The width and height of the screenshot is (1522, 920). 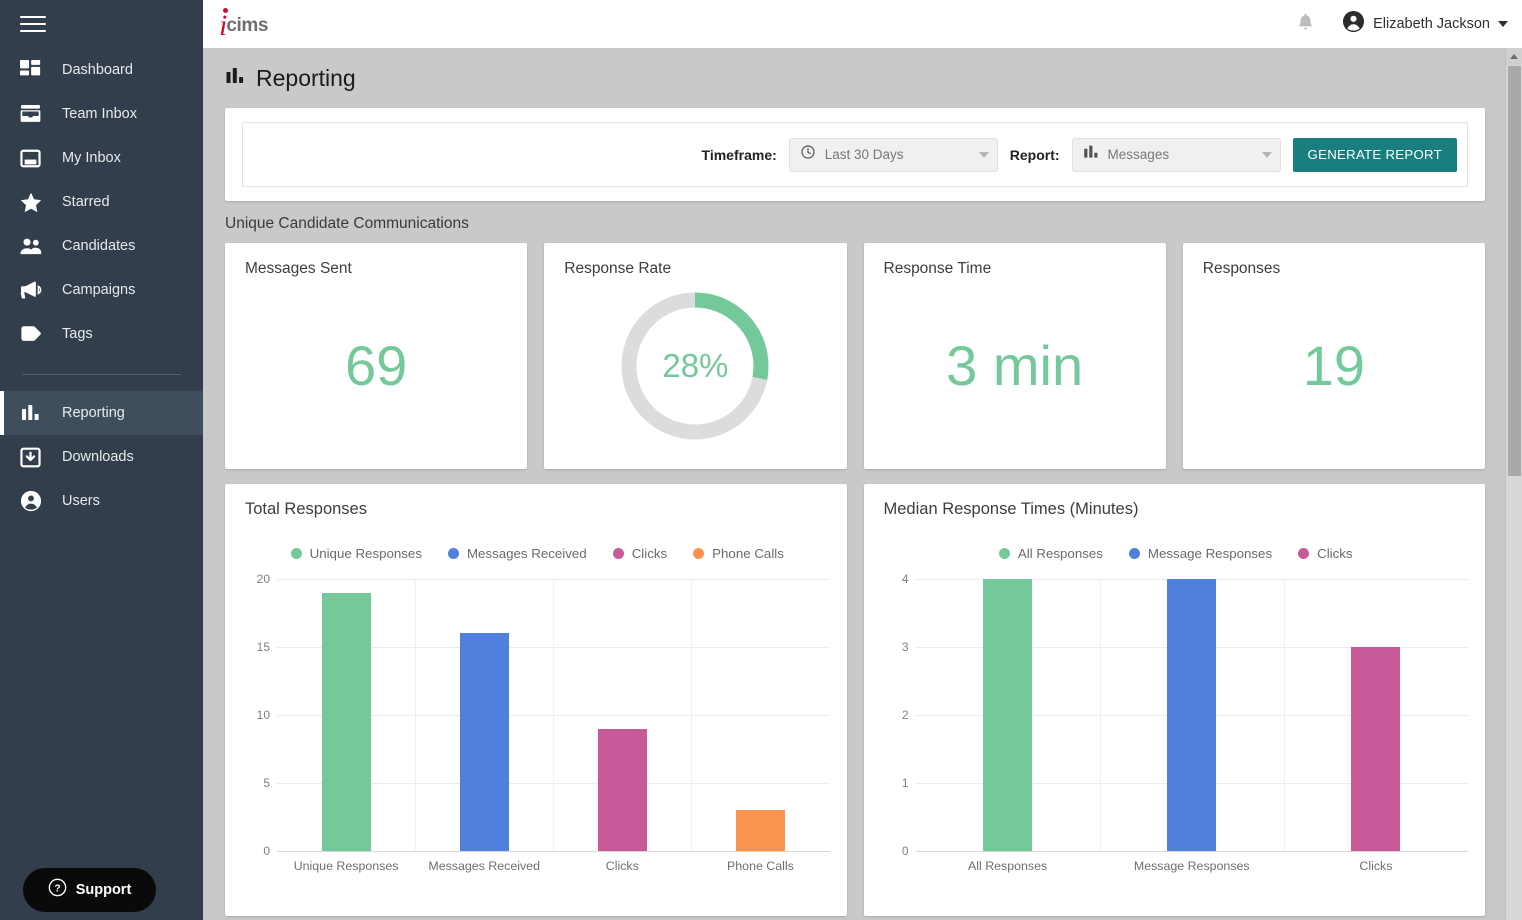 What do you see at coordinates (760, 866) in the screenshot?
I see `x-axis-tick-label: Phone Calls` at bounding box center [760, 866].